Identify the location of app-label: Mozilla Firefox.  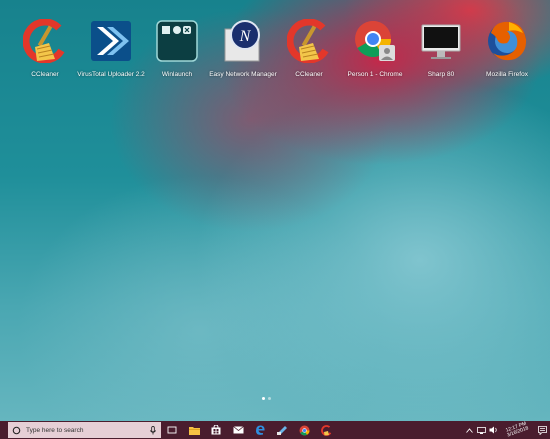
(507, 74).